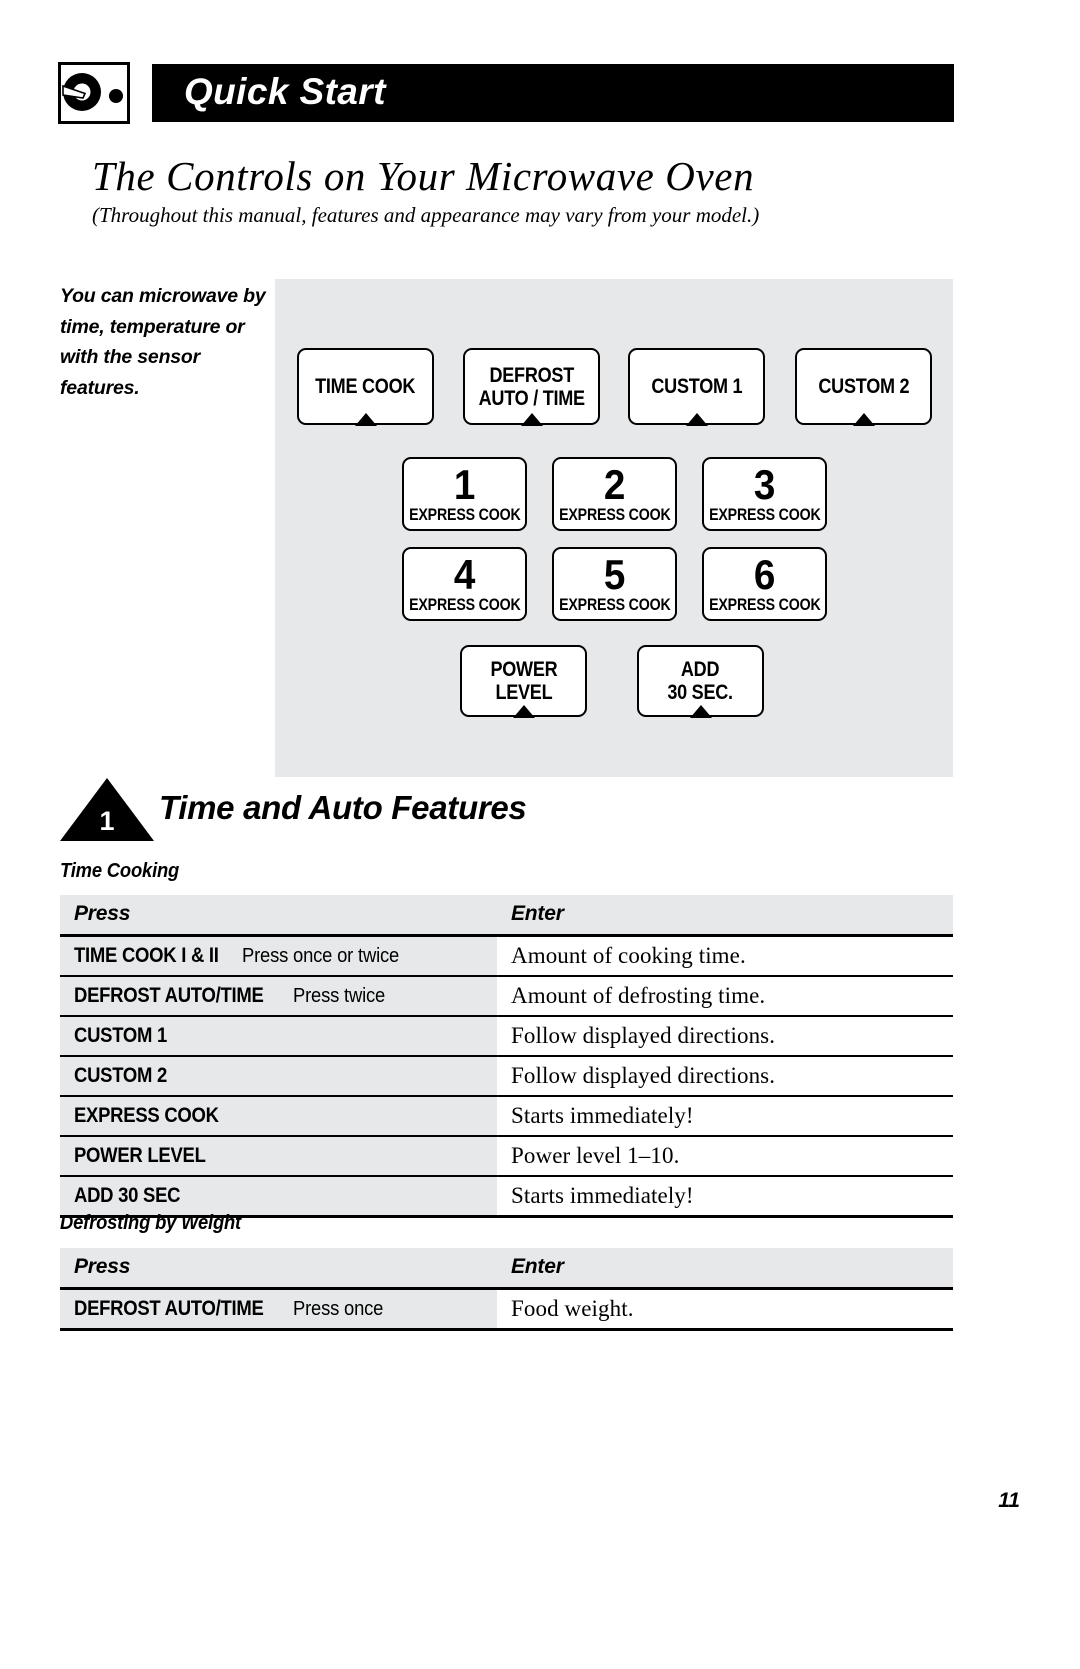 Image resolution: width=1080 pixels, height=1669 pixels. What do you see at coordinates (121, 1035) in the screenshot?
I see `press-button-name: CUSTOM 1` at bounding box center [121, 1035].